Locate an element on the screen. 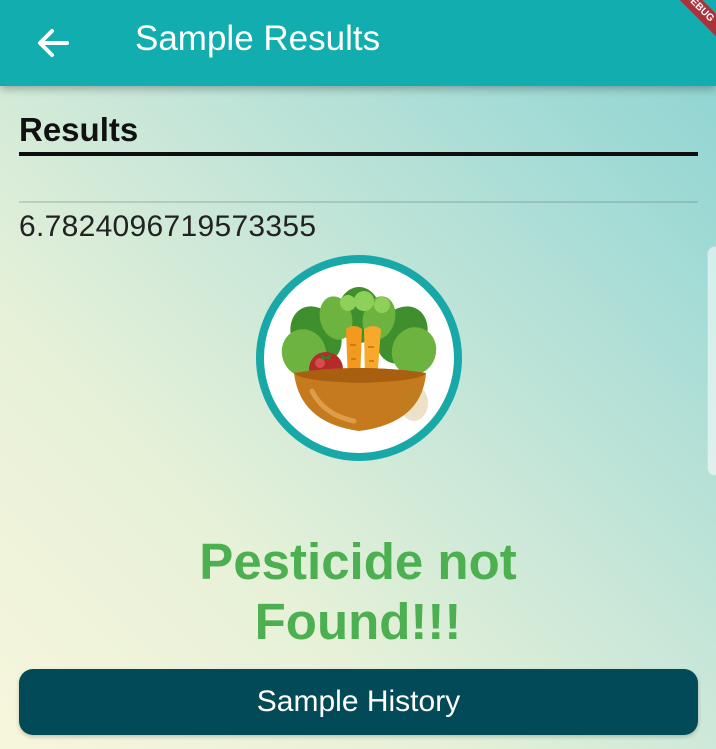 Image resolution: width=716 pixels, height=749 pixels. sample-history-label: Sample History is located at coordinates (358, 701).